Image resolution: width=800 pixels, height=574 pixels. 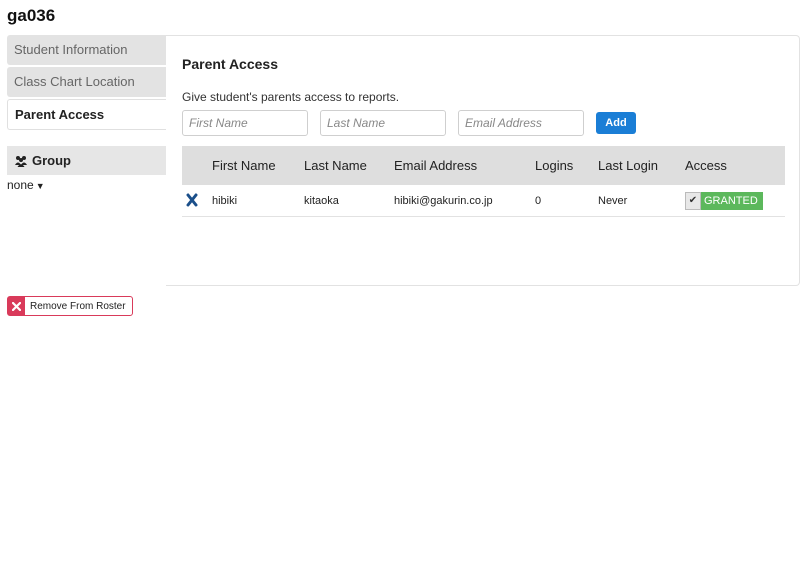 What do you see at coordinates (192, 200) in the screenshot?
I see `delete-parent-icon` at bounding box center [192, 200].